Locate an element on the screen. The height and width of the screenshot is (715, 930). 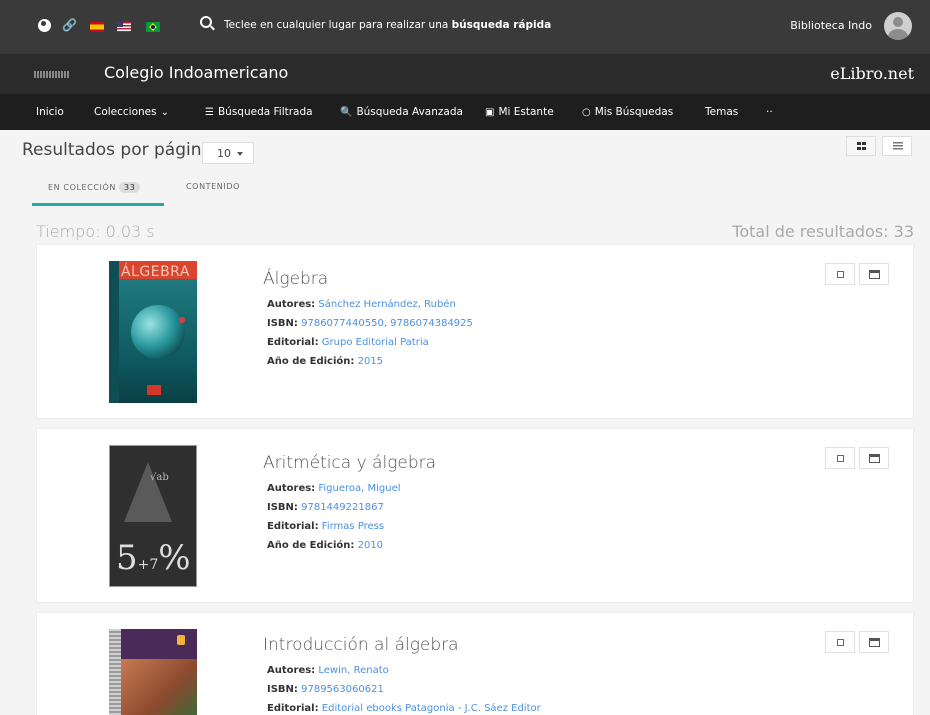
authors-row: Autores: Figueroa, Miguel is located at coordinates (334, 488).